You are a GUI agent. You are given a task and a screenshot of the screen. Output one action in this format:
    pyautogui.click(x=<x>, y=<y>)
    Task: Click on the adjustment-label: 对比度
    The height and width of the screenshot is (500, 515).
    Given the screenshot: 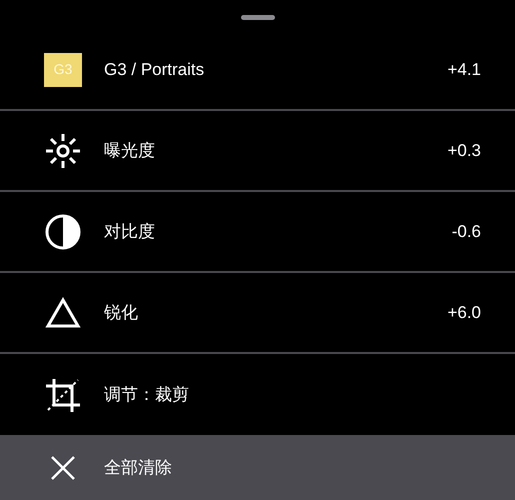 What is the action you would take?
    pyautogui.click(x=129, y=231)
    